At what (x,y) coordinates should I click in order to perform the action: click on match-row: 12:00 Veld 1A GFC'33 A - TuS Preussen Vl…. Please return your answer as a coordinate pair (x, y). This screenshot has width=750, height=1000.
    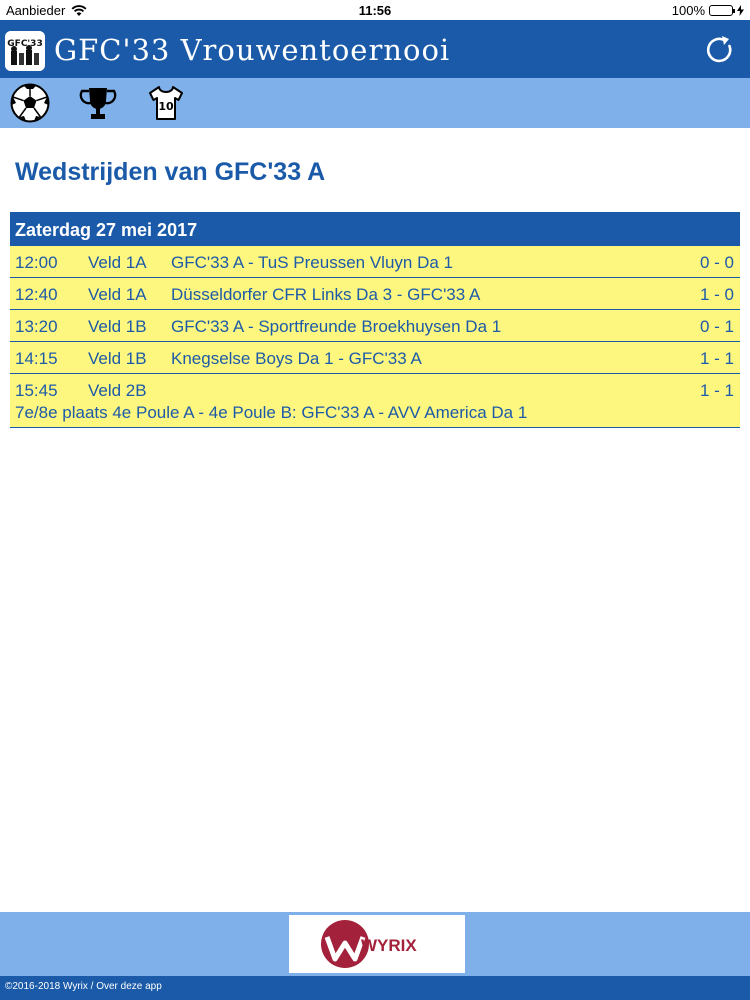
    Looking at the image, I should click on (375, 262).